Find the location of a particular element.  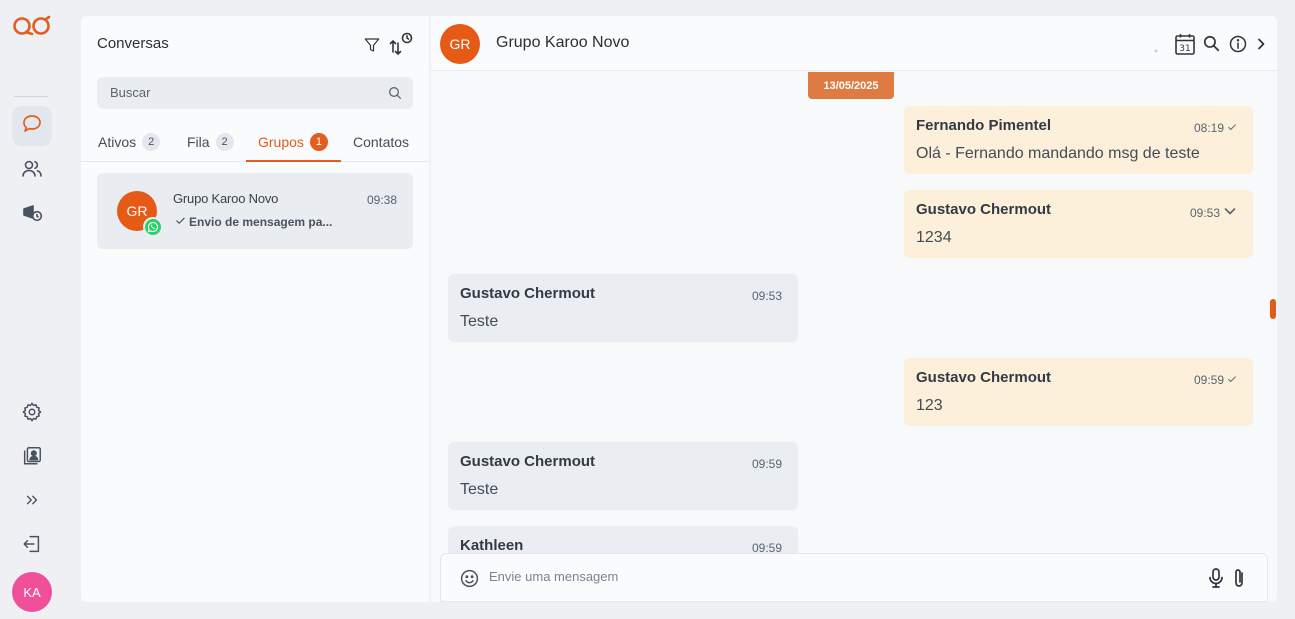

rail-divider is located at coordinates (31, 96).